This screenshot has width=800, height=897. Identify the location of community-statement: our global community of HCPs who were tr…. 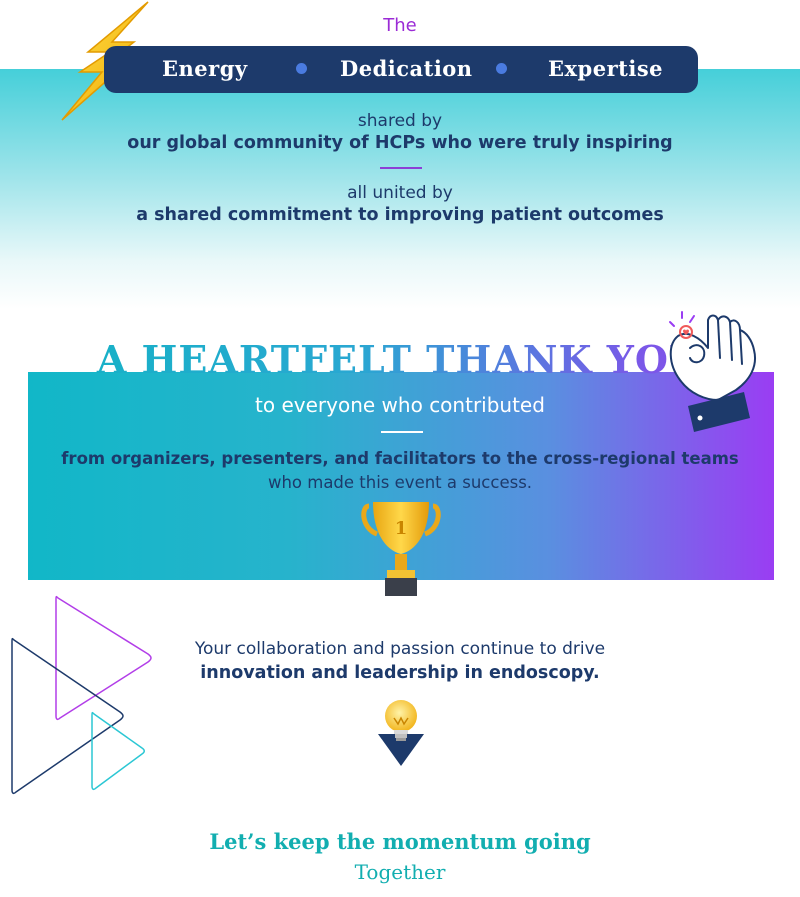
(400, 143).